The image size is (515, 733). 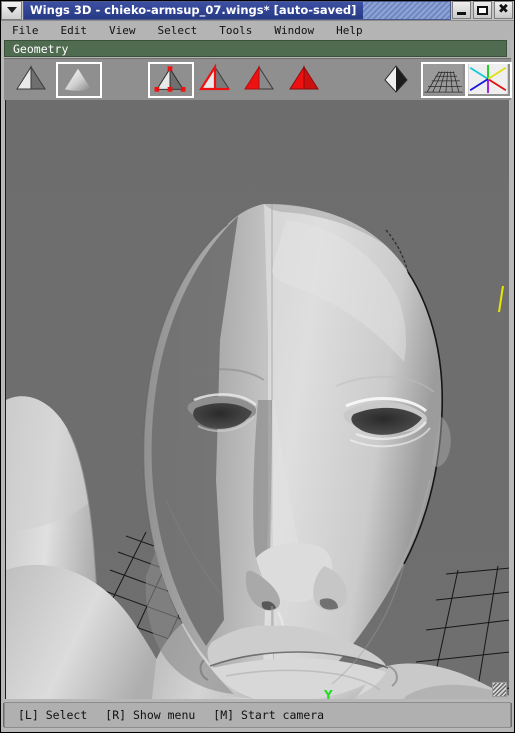 What do you see at coordinates (257, 30) in the screenshot?
I see `menu-bar: File Edit View Select Tools Window Help` at bounding box center [257, 30].